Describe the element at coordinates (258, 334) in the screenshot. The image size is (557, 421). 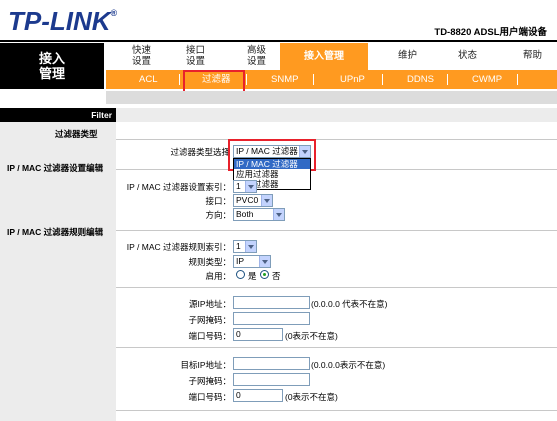
I see `src-port-input: 0` at that location.